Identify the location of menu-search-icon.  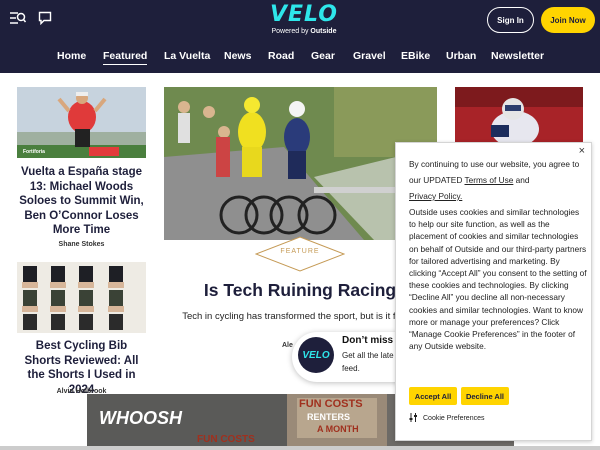
(18, 18).